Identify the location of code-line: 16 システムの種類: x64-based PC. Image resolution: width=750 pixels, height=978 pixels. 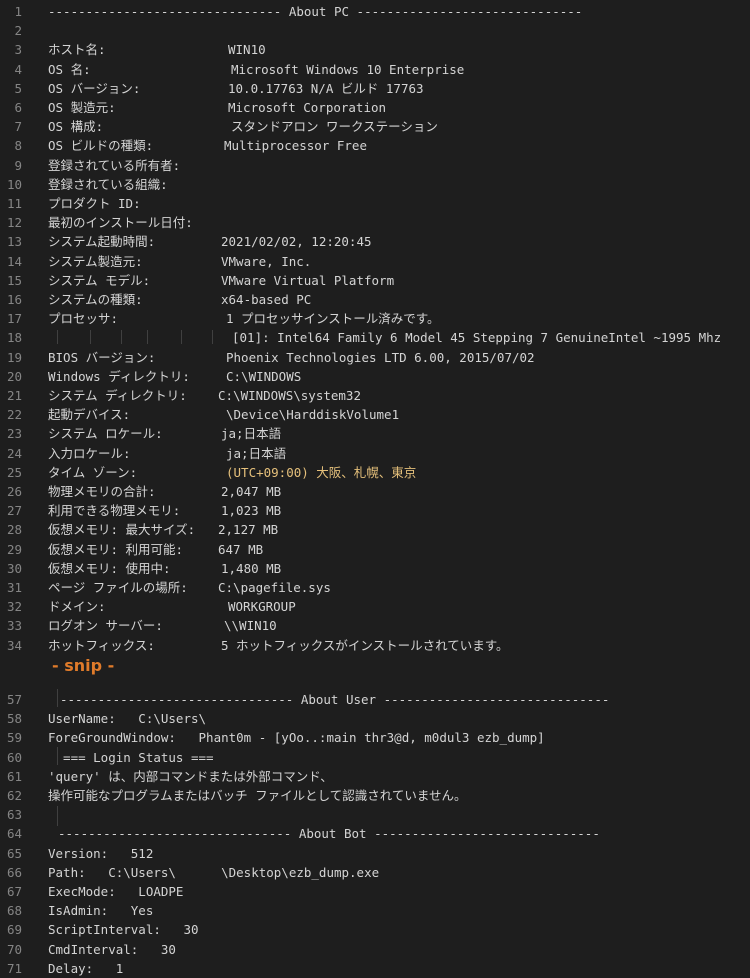
(375, 299).